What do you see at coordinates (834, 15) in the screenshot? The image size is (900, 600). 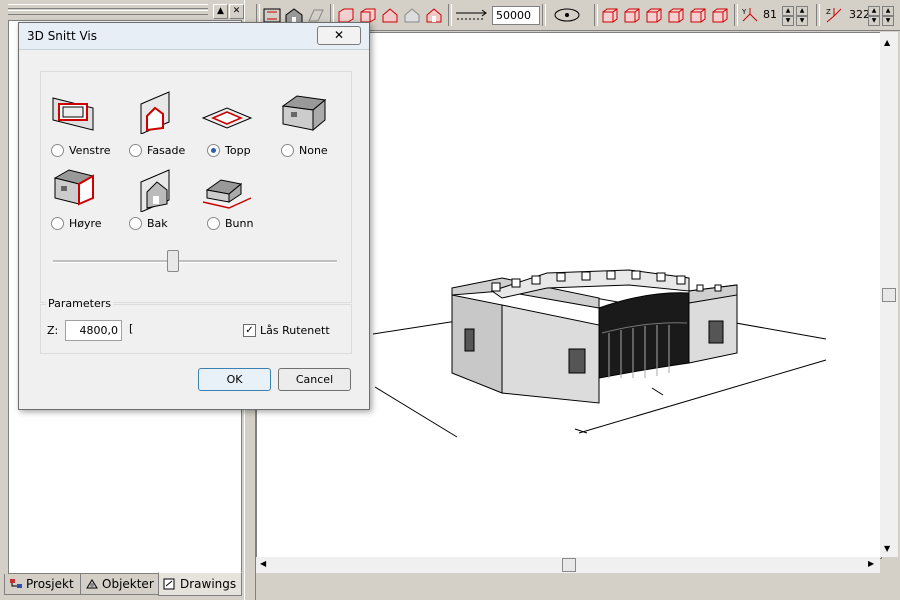 I see `rotate-z-icon: Z` at bounding box center [834, 15].